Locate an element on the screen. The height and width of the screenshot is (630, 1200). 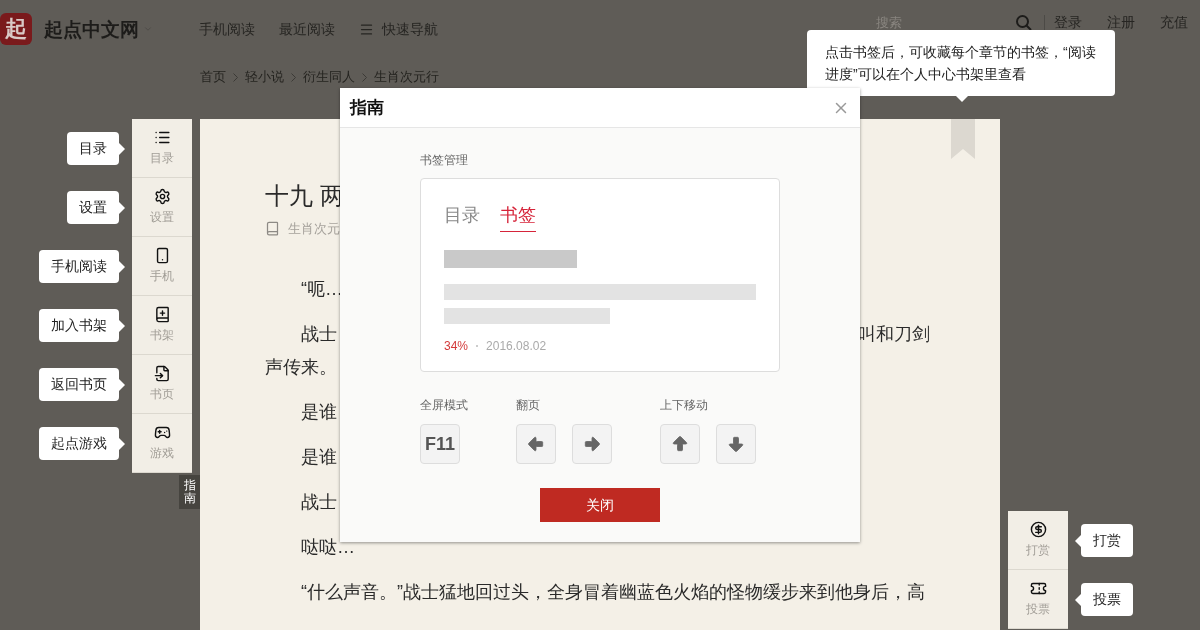
key: F11 is located at coordinates (440, 444).